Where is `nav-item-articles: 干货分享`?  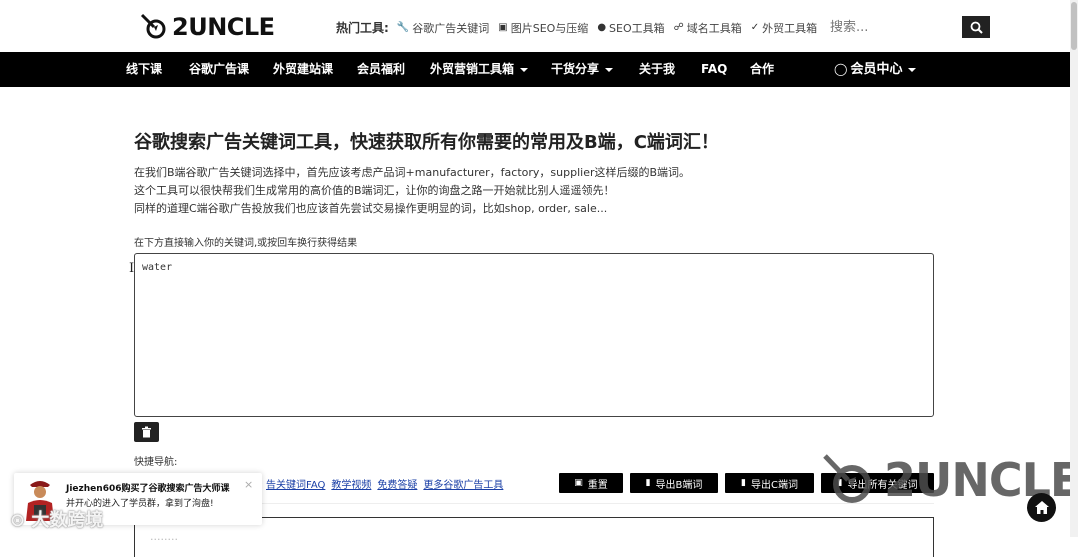 nav-item-articles: 干货分享 is located at coordinates (582, 69).